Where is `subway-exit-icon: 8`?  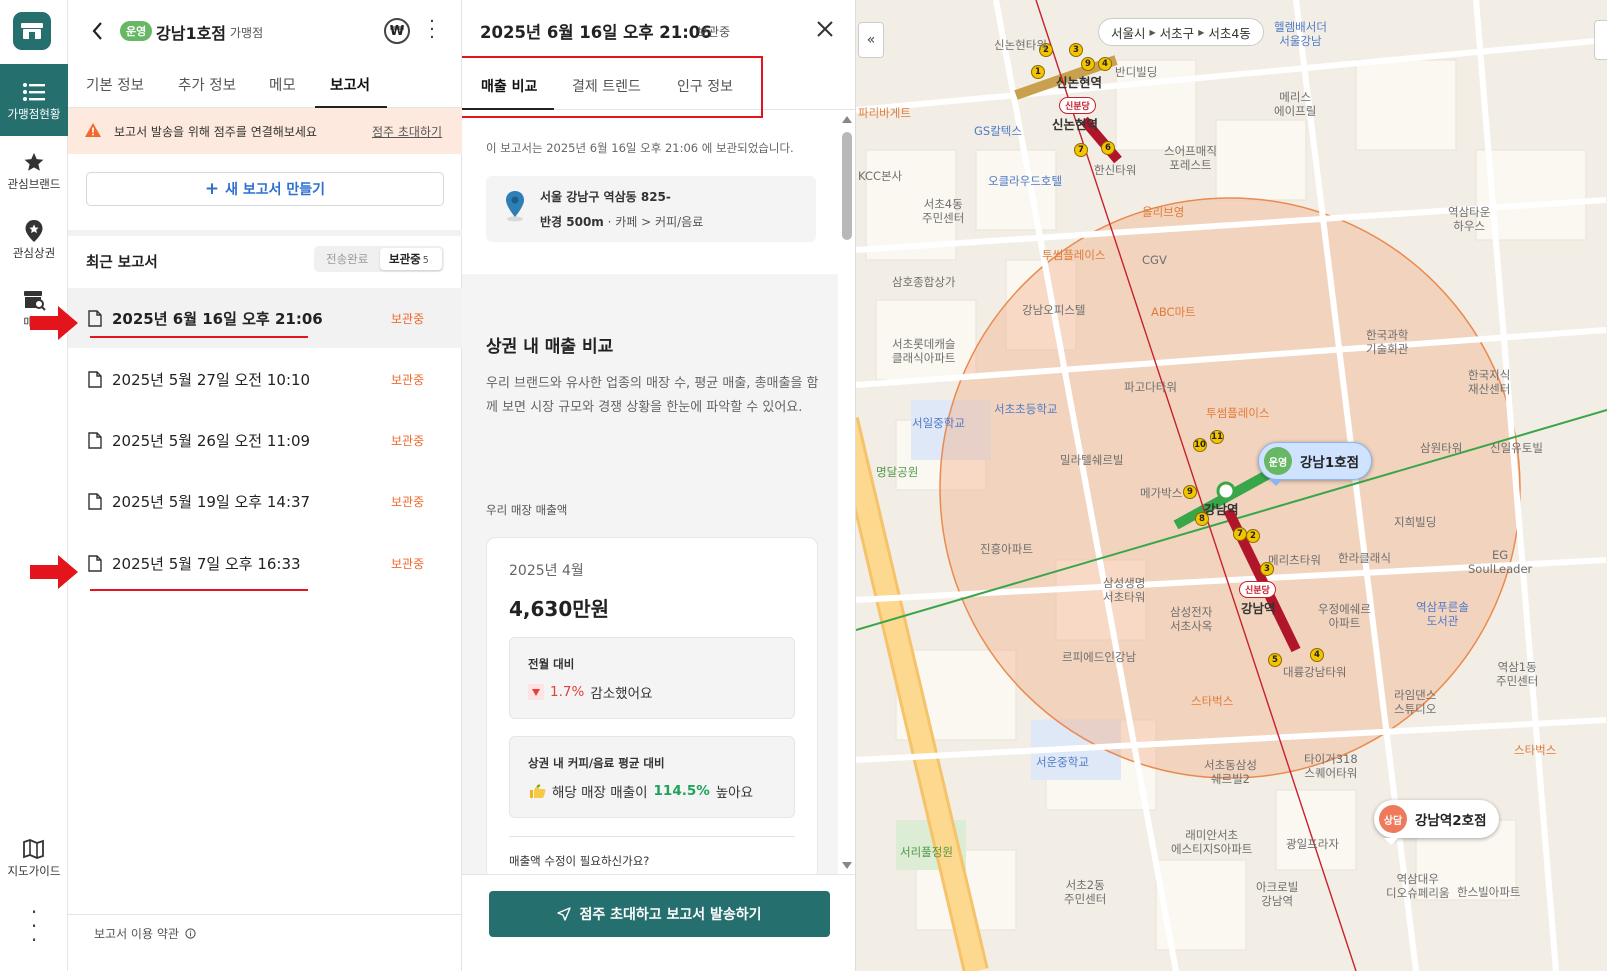
subway-exit-icon: 8 is located at coordinates (1202, 519).